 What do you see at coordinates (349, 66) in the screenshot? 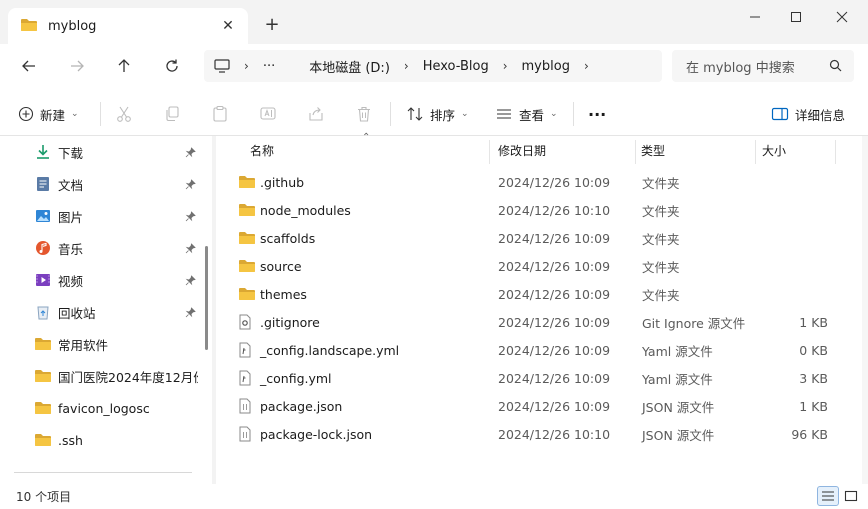
I see `breadcrumb-drive: 本地磁盘 (D:)` at bounding box center [349, 66].